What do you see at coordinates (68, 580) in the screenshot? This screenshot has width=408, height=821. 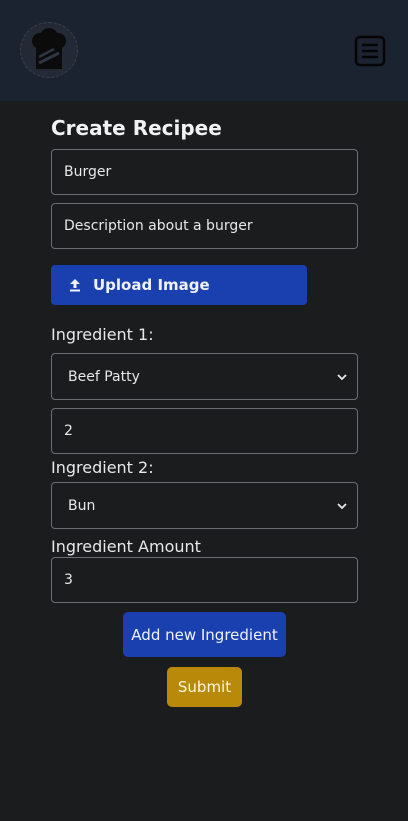 I see `ingredient-2-amount-value: 3` at bounding box center [68, 580].